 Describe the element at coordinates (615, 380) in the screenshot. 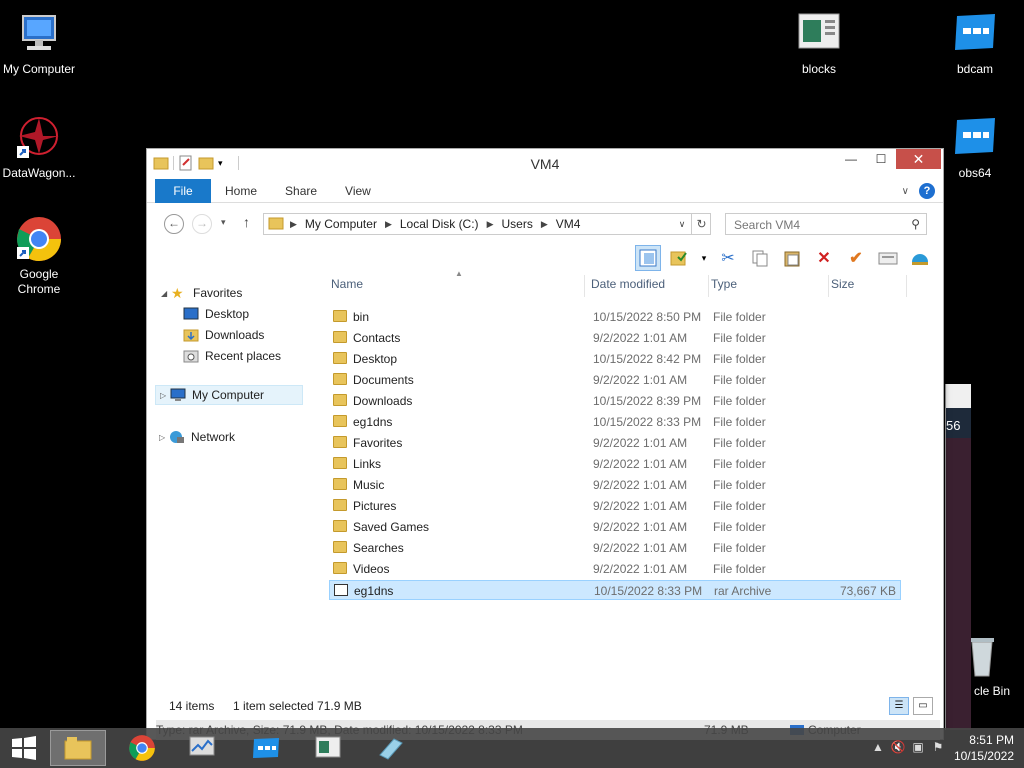

I see `table-row: Documents 9/2/2022 1:01 AM File folder` at that location.